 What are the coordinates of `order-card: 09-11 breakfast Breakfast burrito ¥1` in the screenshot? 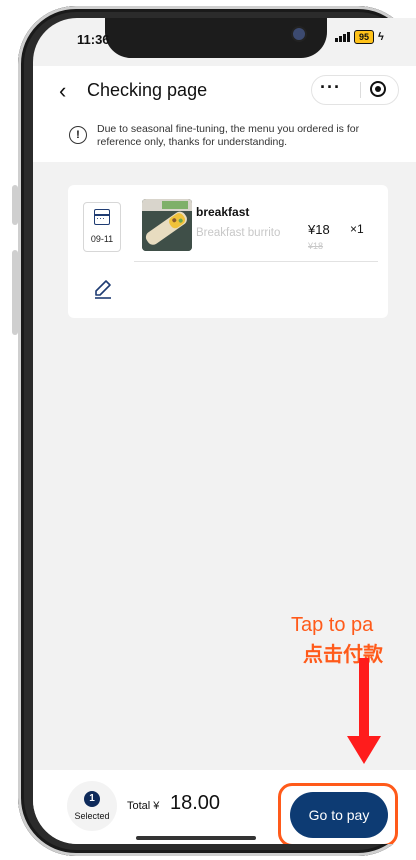 It's located at (228, 251).